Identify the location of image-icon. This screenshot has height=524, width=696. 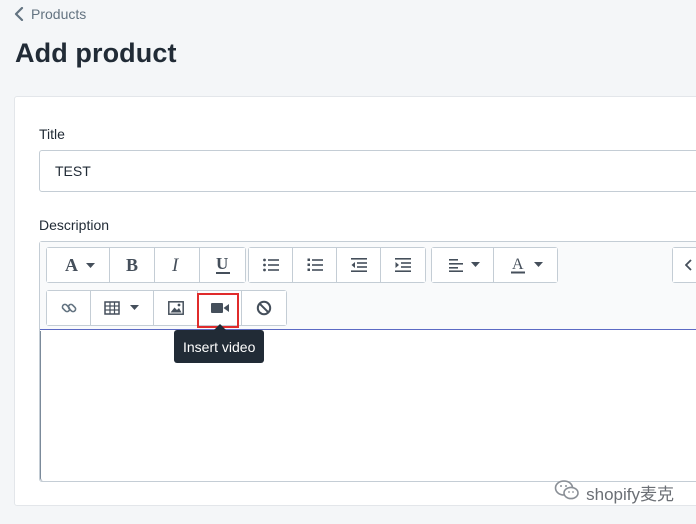
(175, 308).